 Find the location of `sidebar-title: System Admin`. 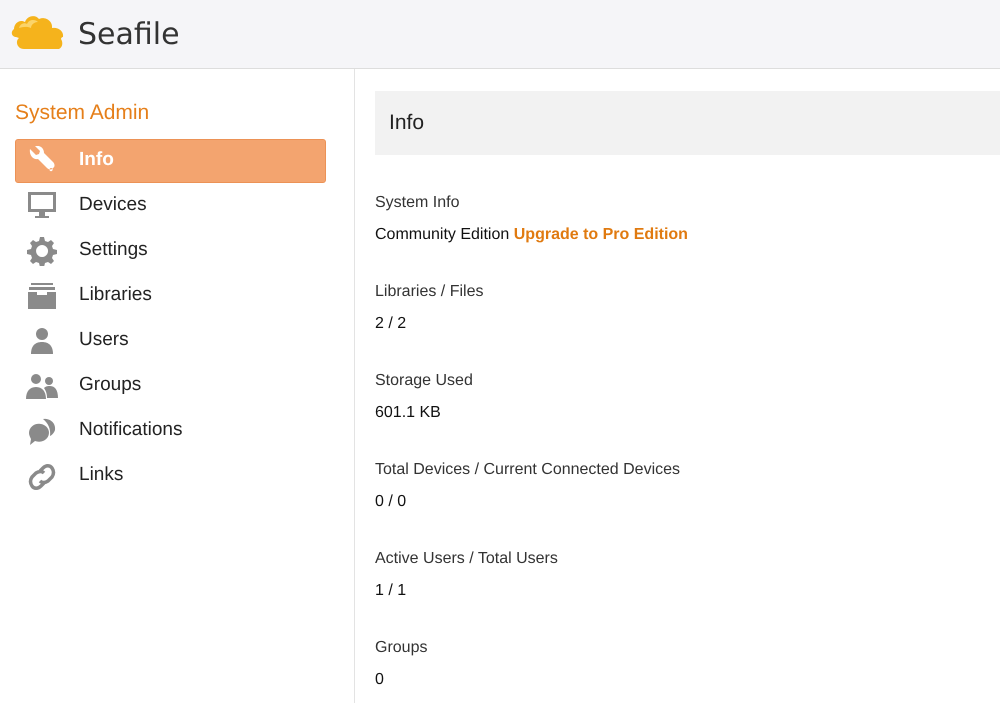

sidebar-title: System Admin is located at coordinates (82, 113).